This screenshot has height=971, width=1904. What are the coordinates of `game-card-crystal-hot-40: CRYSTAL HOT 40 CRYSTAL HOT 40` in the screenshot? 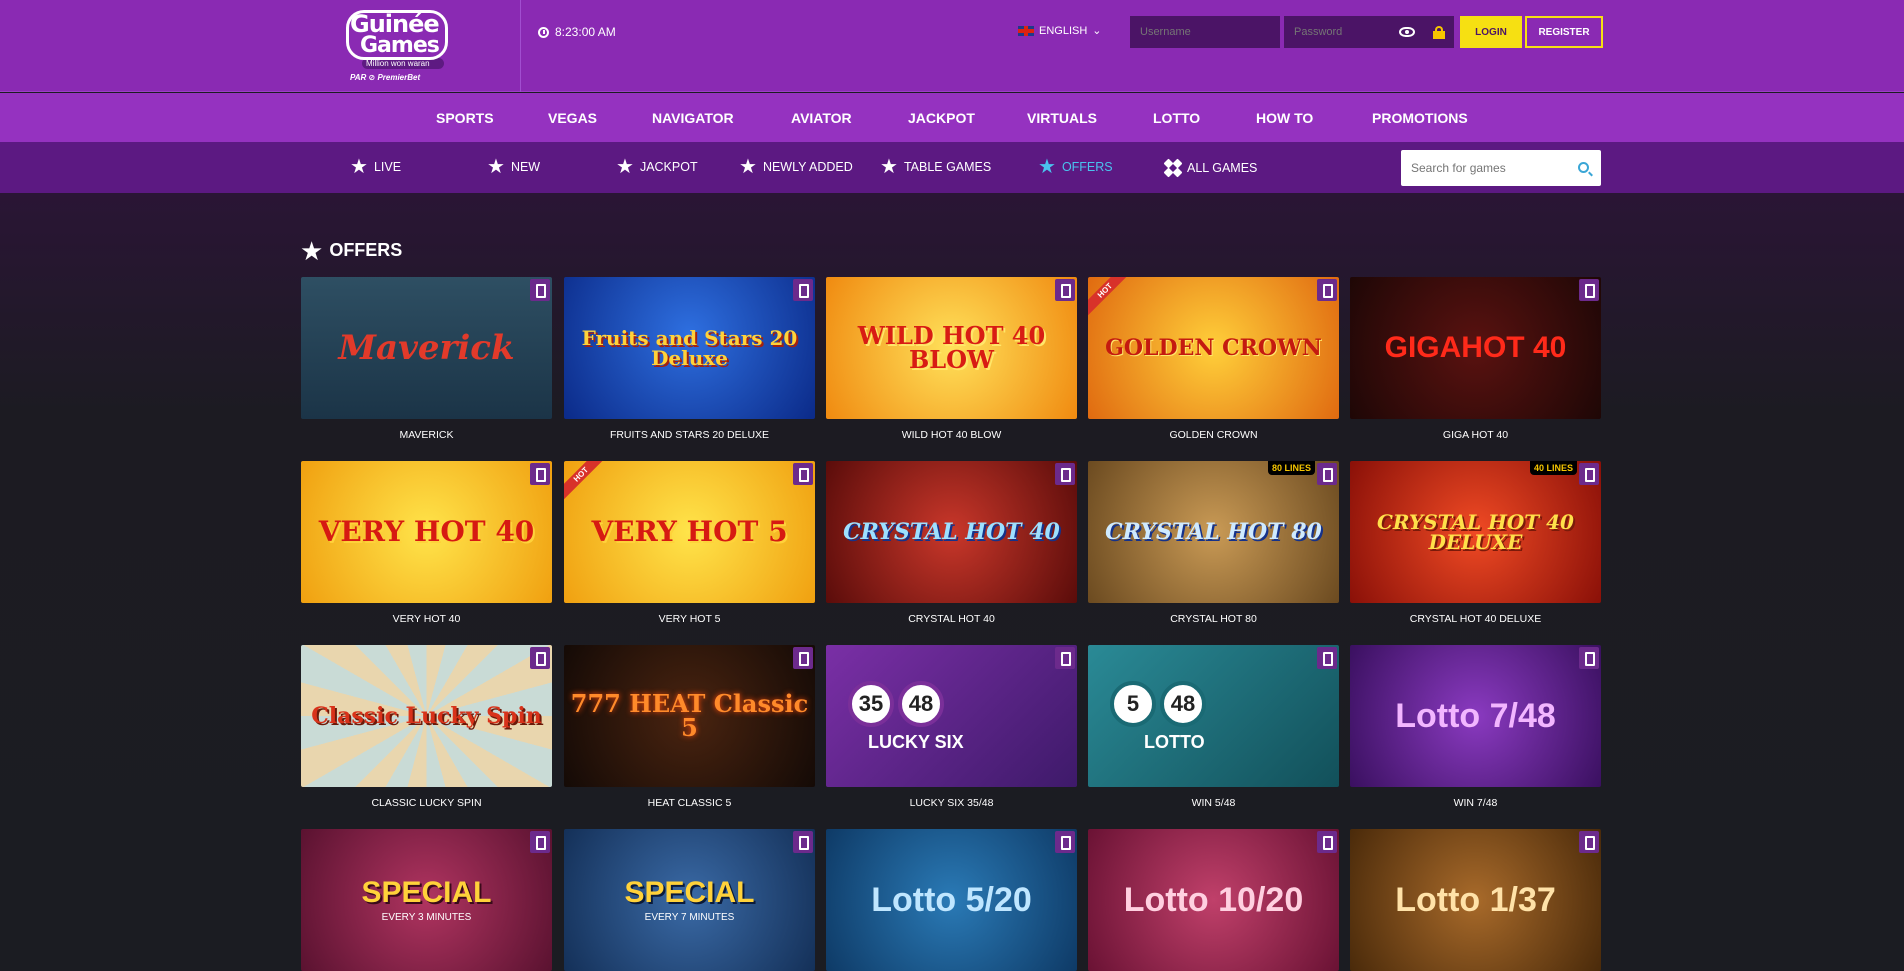 It's located at (951, 543).